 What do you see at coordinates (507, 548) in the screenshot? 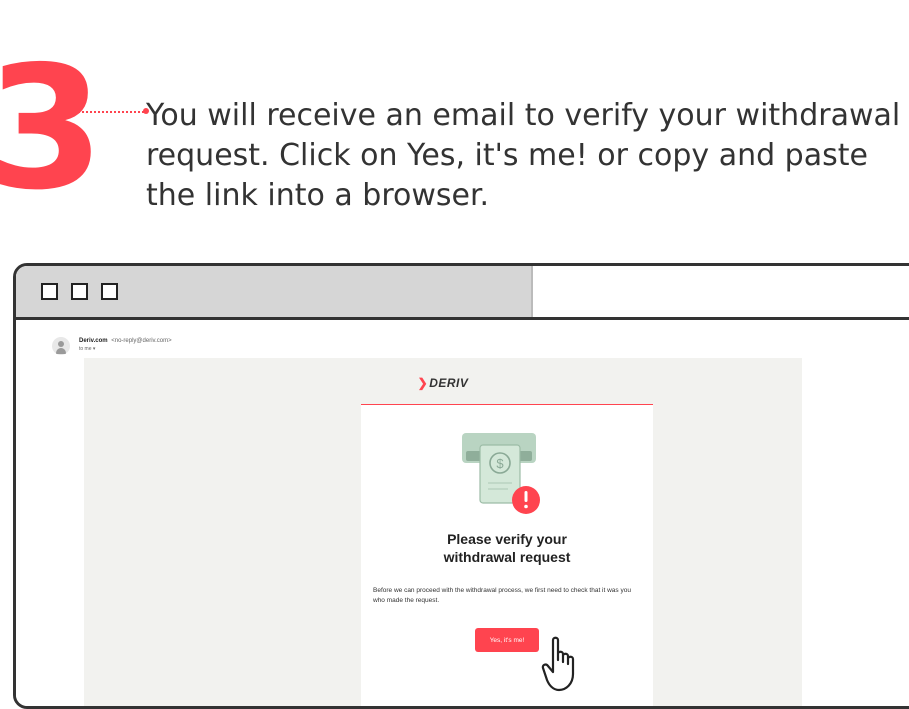
I see `email-title: Please verify your withdrawal request` at bounding box center [507, 548].